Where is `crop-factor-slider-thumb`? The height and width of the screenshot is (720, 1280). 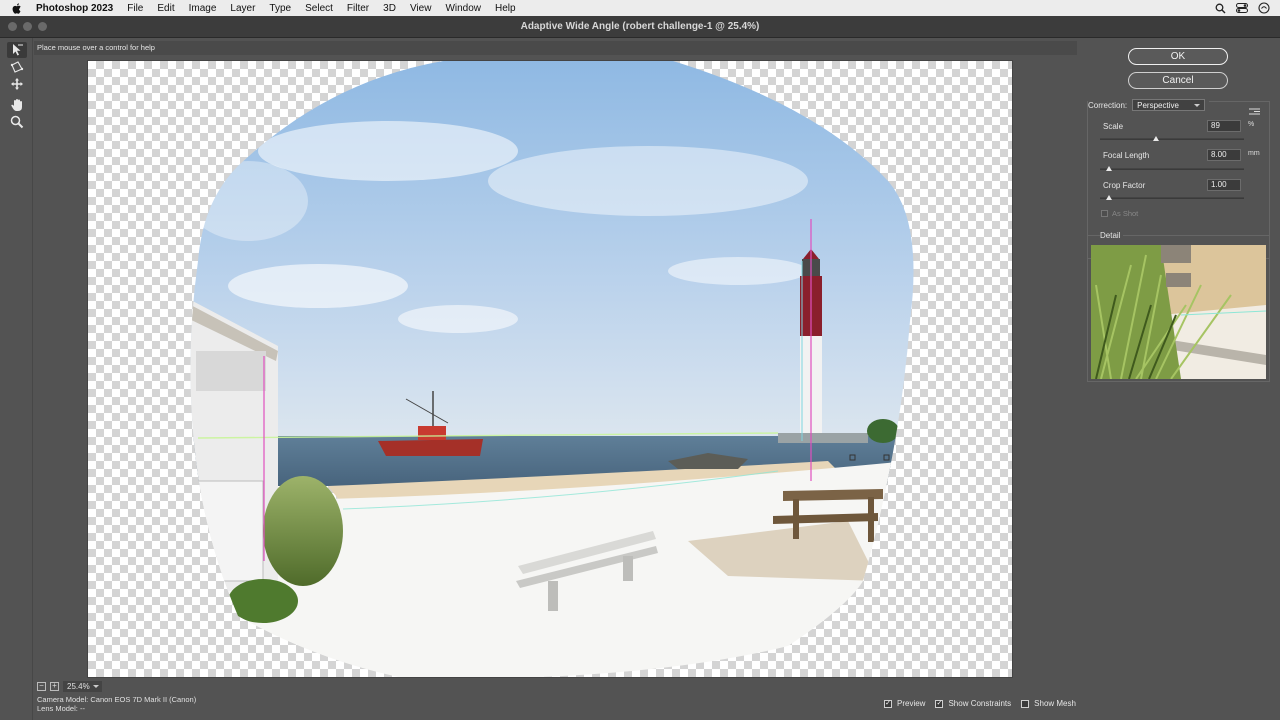 crop-factor-slider-thumb is located at coordinates (1108, 197).